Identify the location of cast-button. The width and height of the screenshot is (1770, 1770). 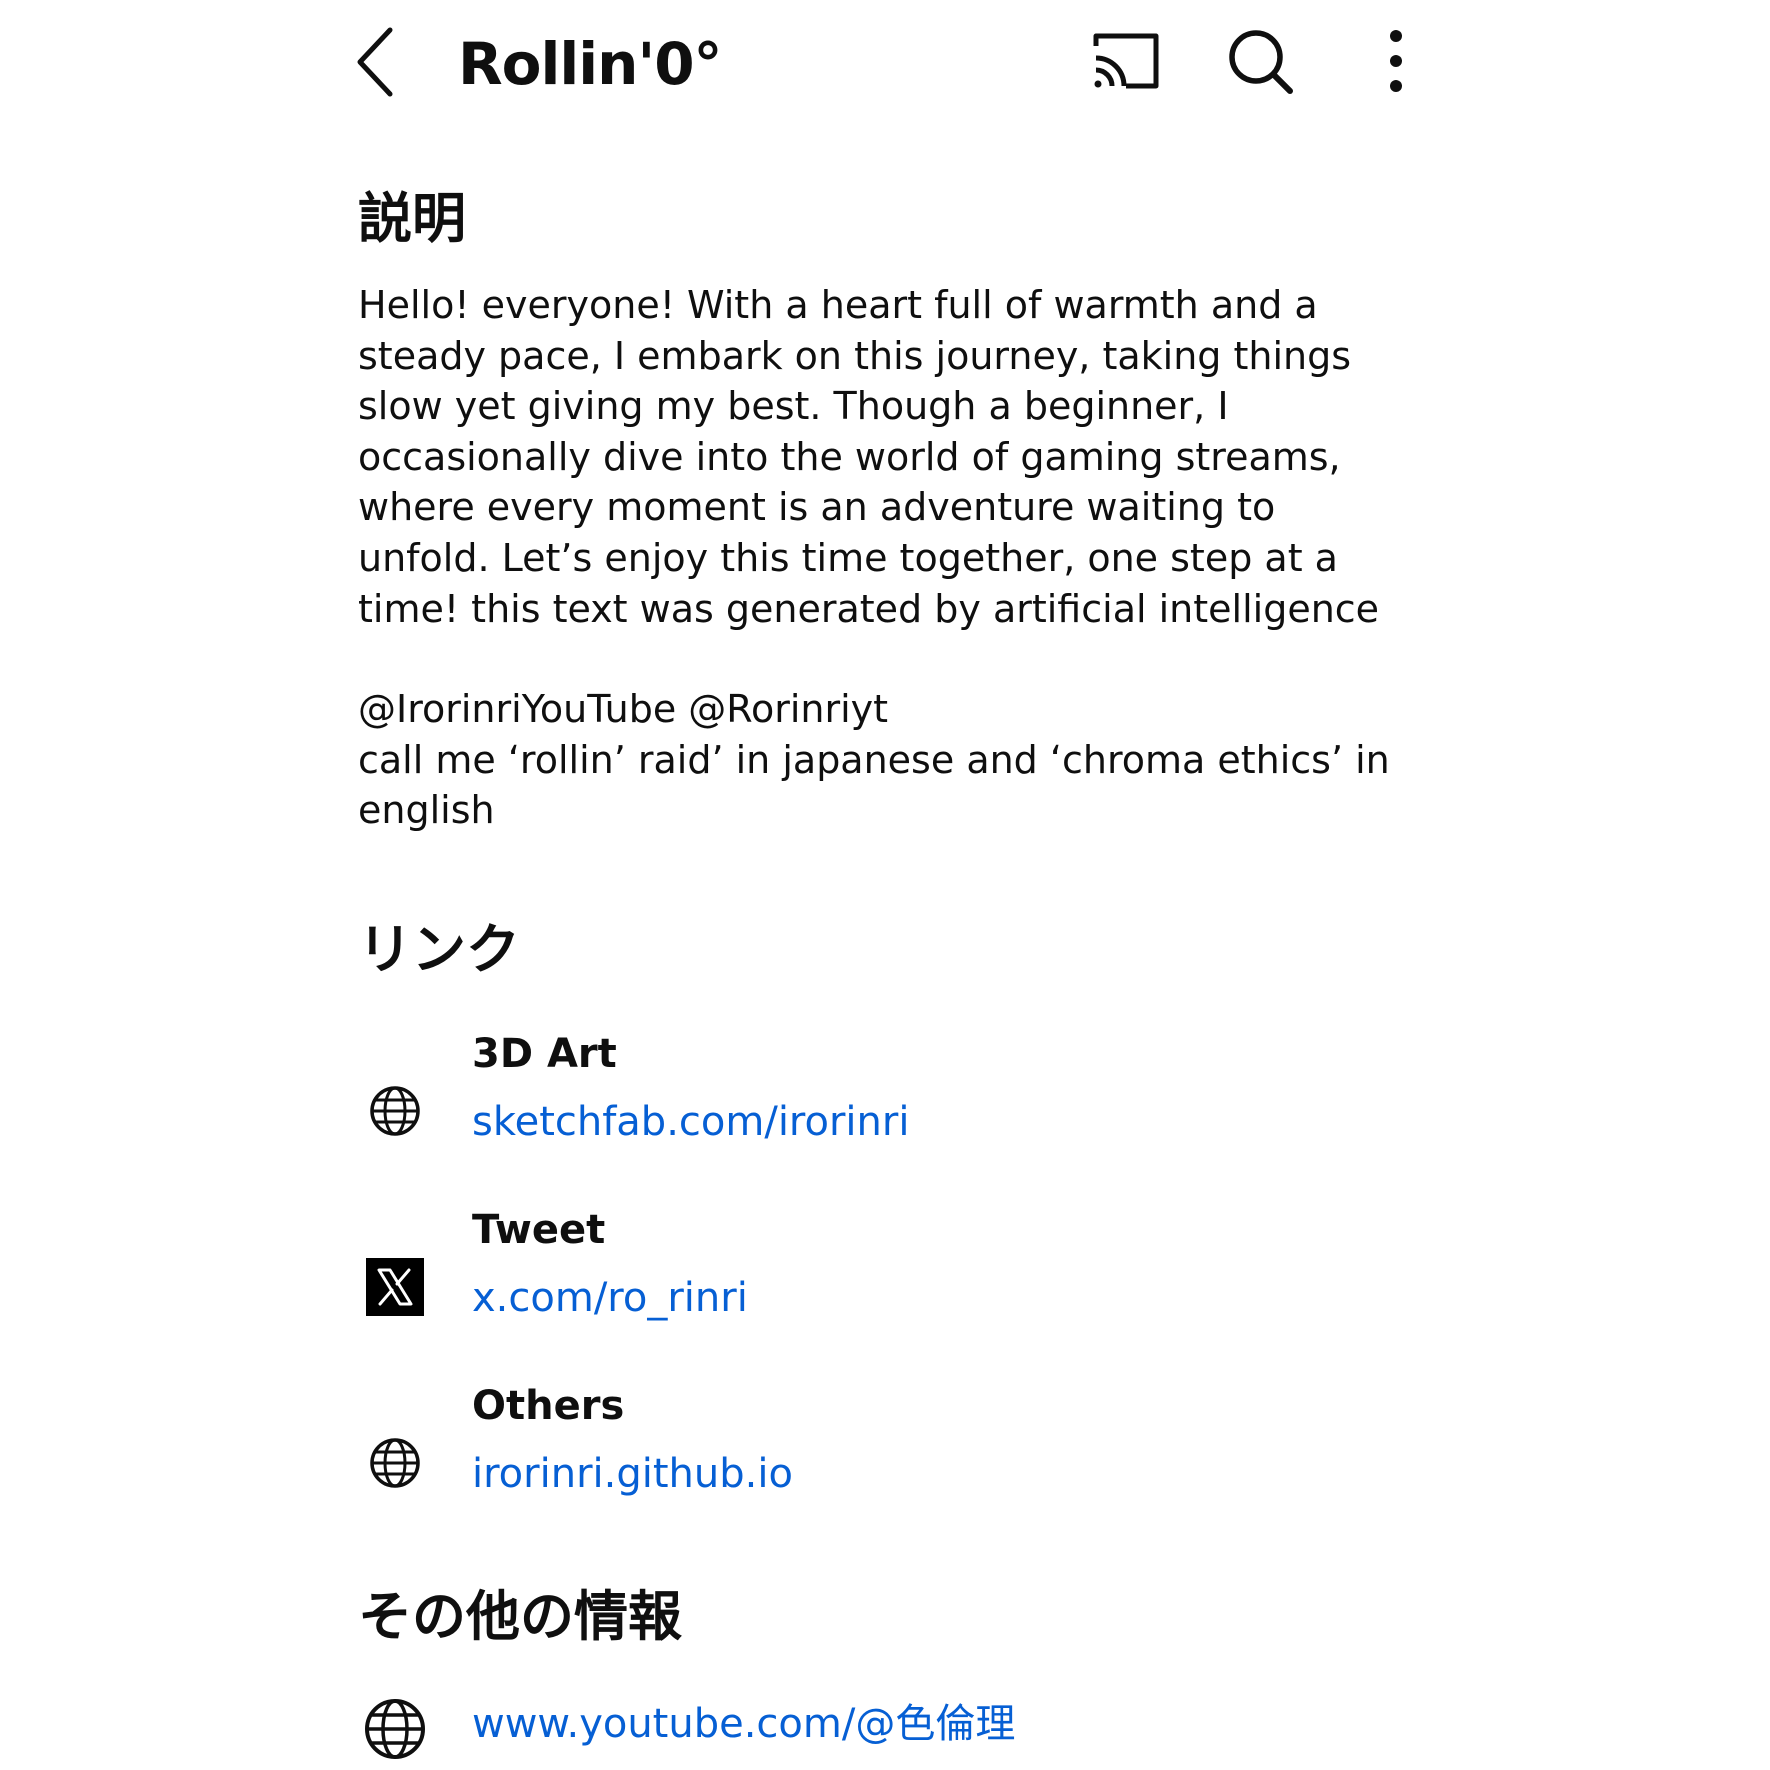
(1126, 62).